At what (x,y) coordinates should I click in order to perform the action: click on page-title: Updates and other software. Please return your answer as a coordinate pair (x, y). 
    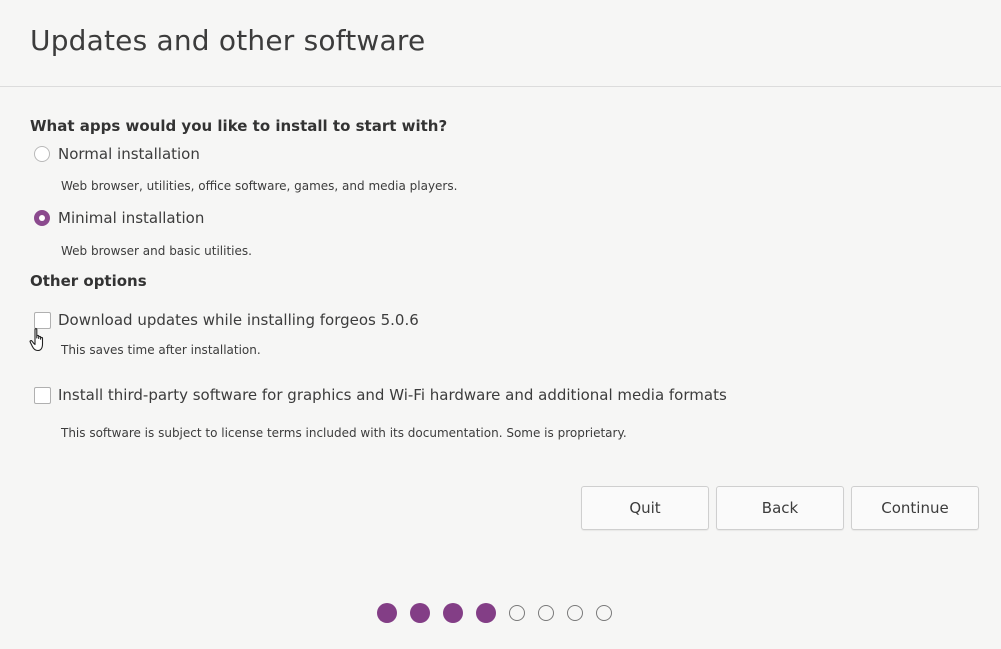
    Looking at the image, I should click on (228, 40).